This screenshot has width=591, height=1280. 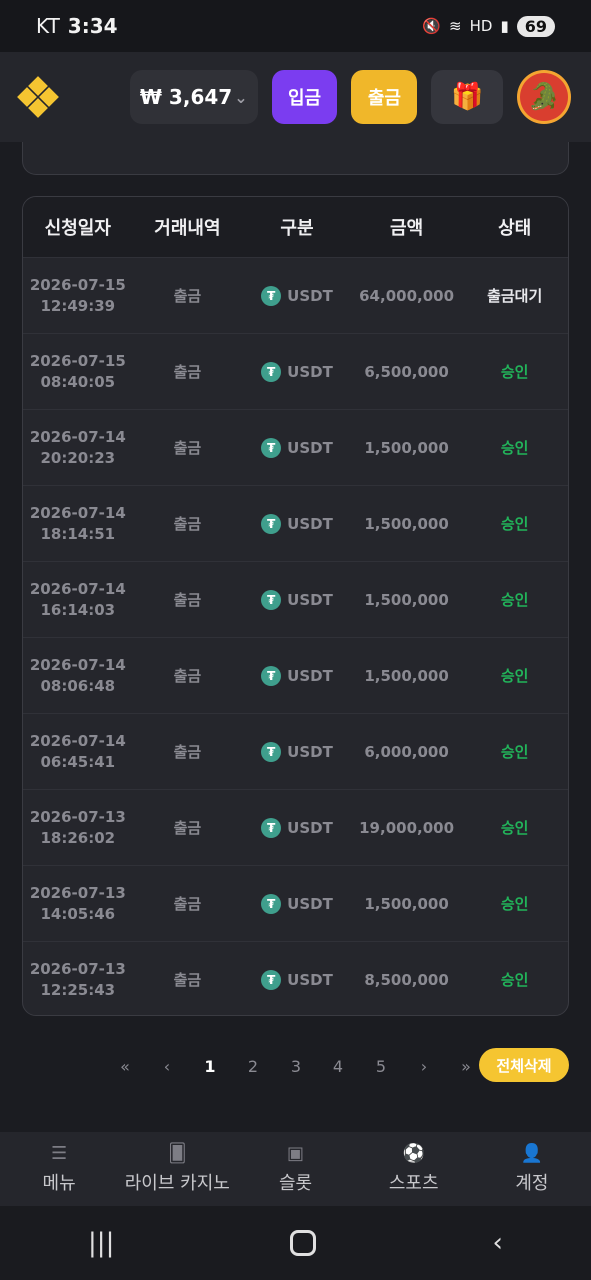 What do you see at coordinates (193, 97) in the screenshot?
I see `balance-dropdown: ₩ 3,647 ⌄` at bounding box center [193, 97].